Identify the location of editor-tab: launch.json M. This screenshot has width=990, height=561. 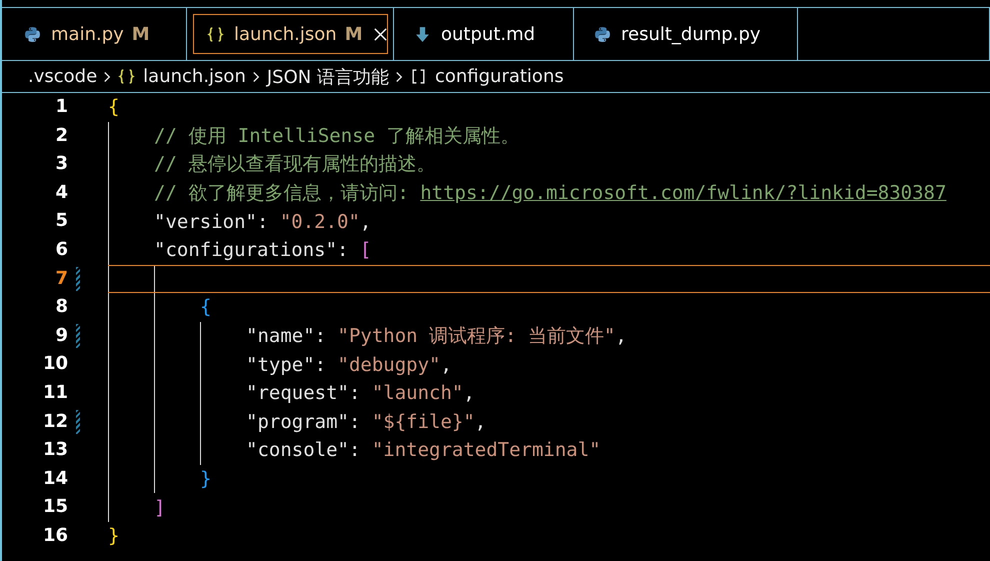
(290, 34).